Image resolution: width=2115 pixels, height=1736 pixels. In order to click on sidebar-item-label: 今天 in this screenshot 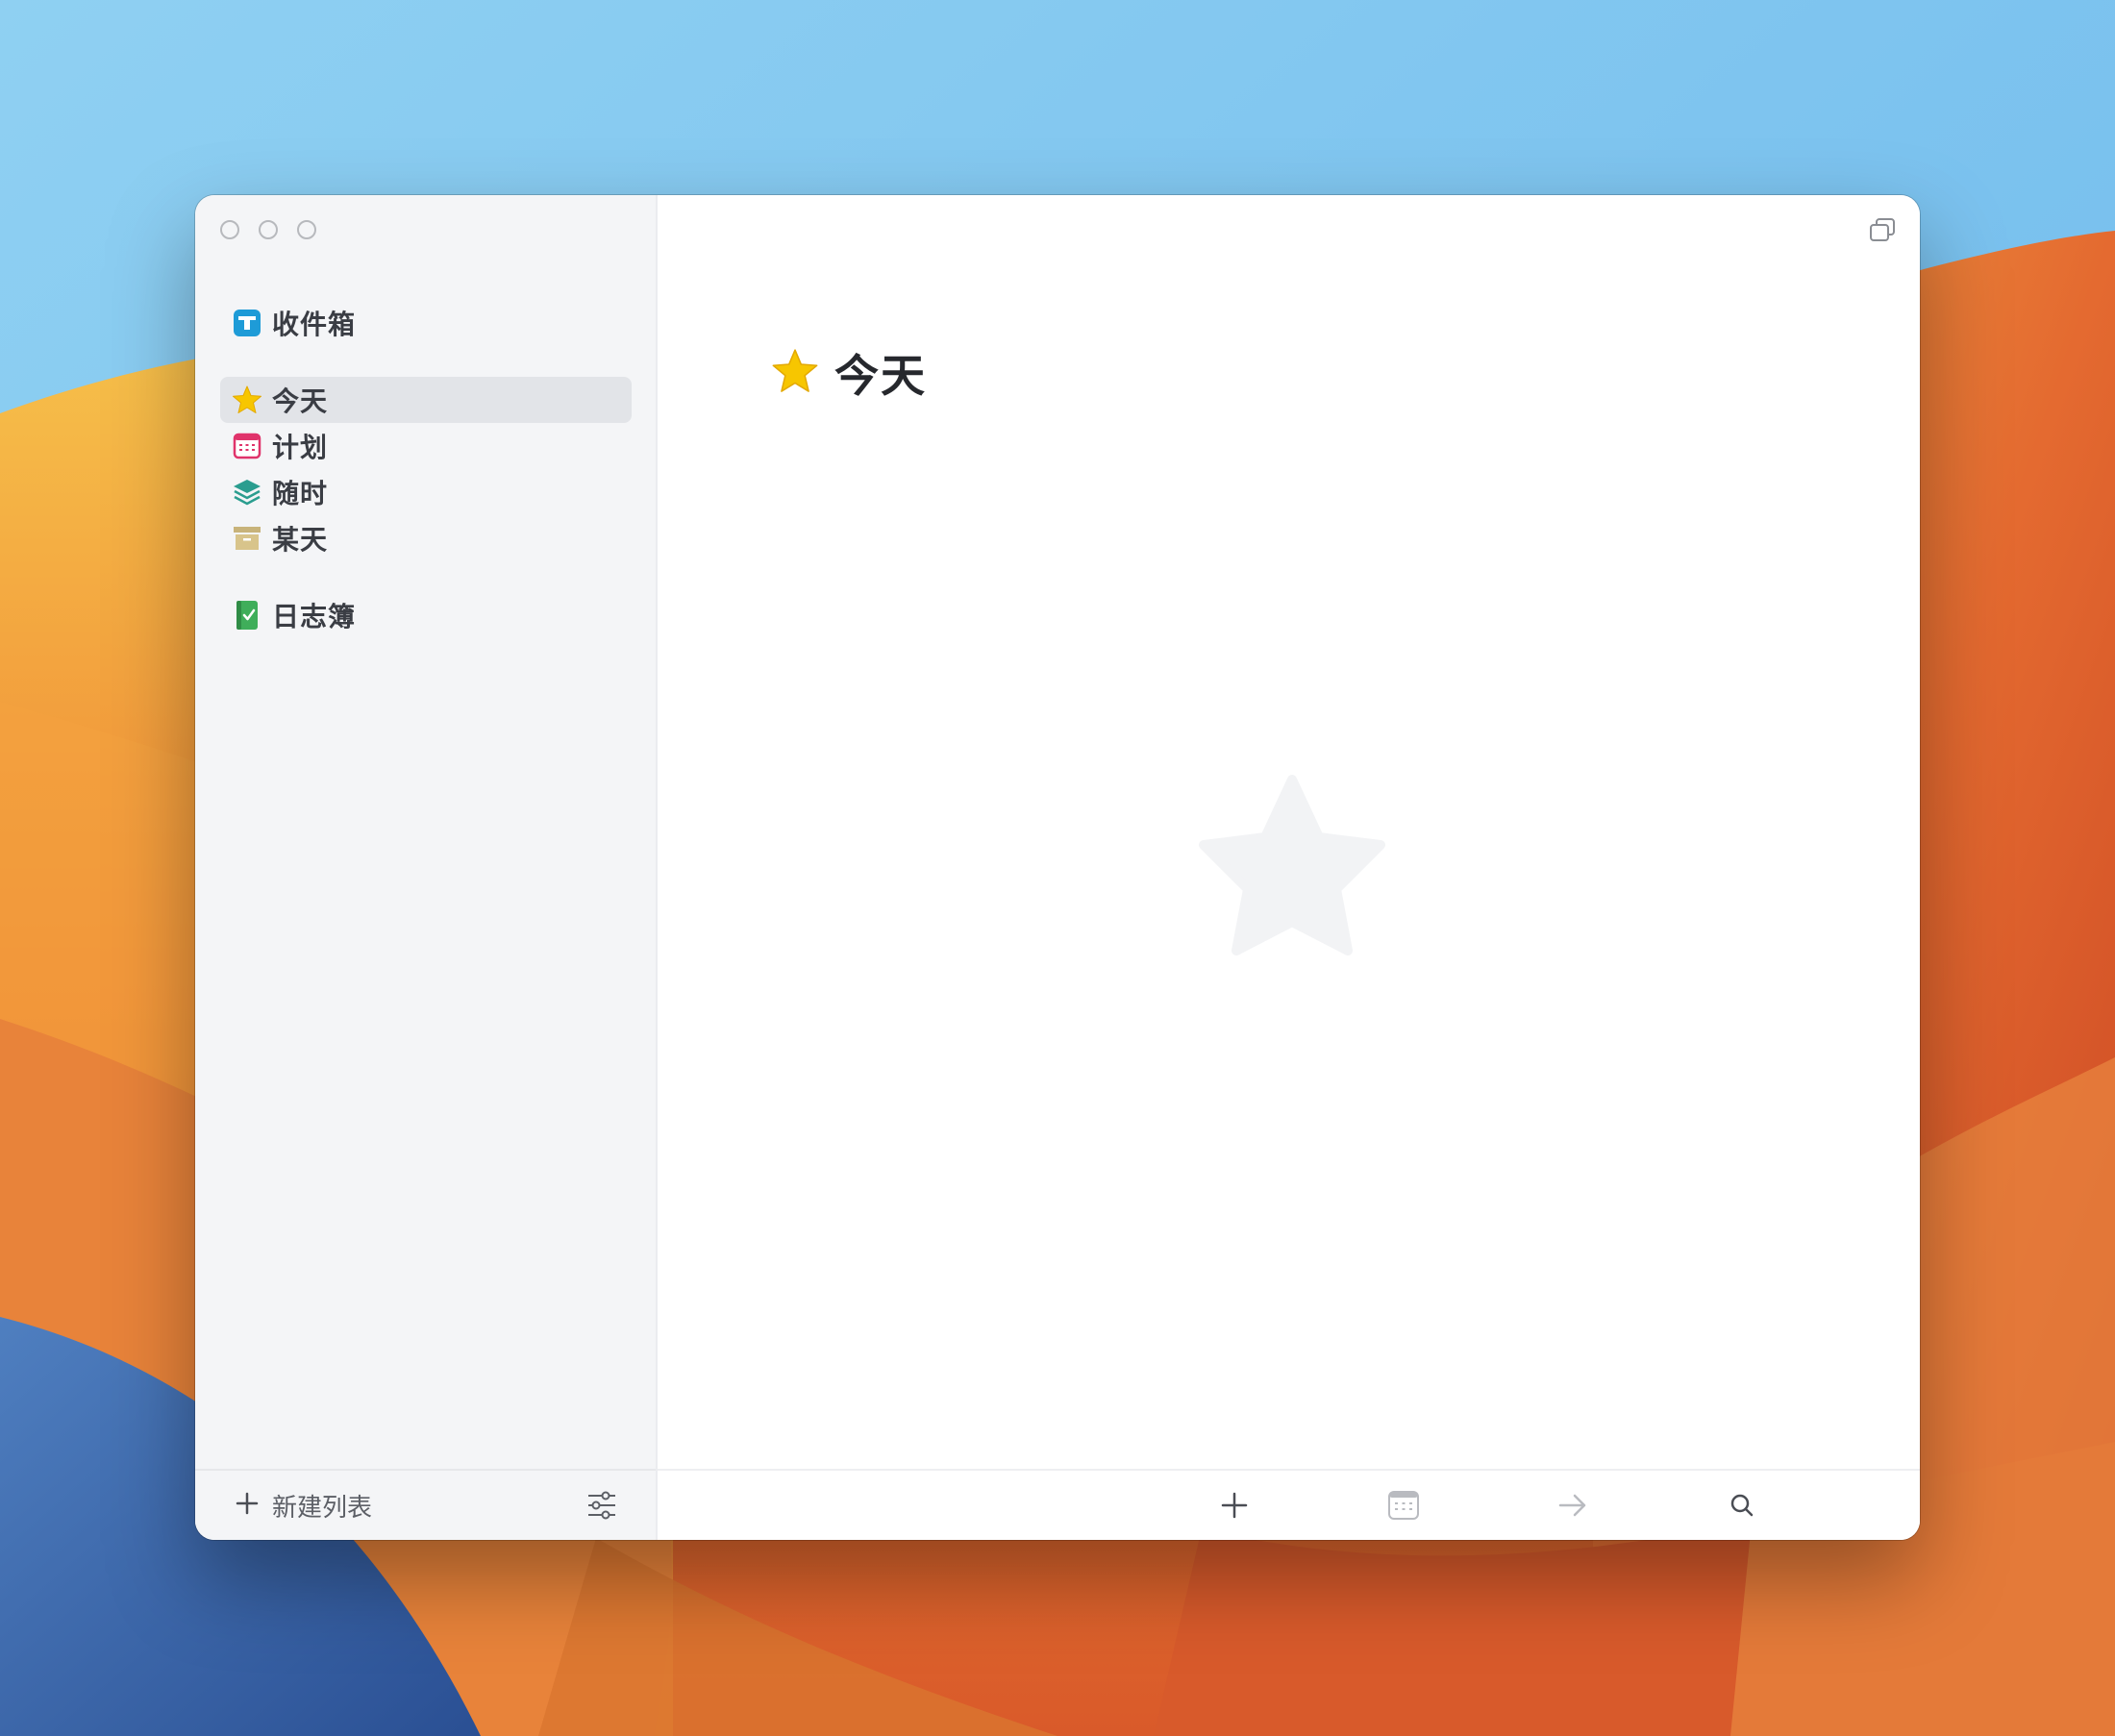, I will do `click(300, 401)`.